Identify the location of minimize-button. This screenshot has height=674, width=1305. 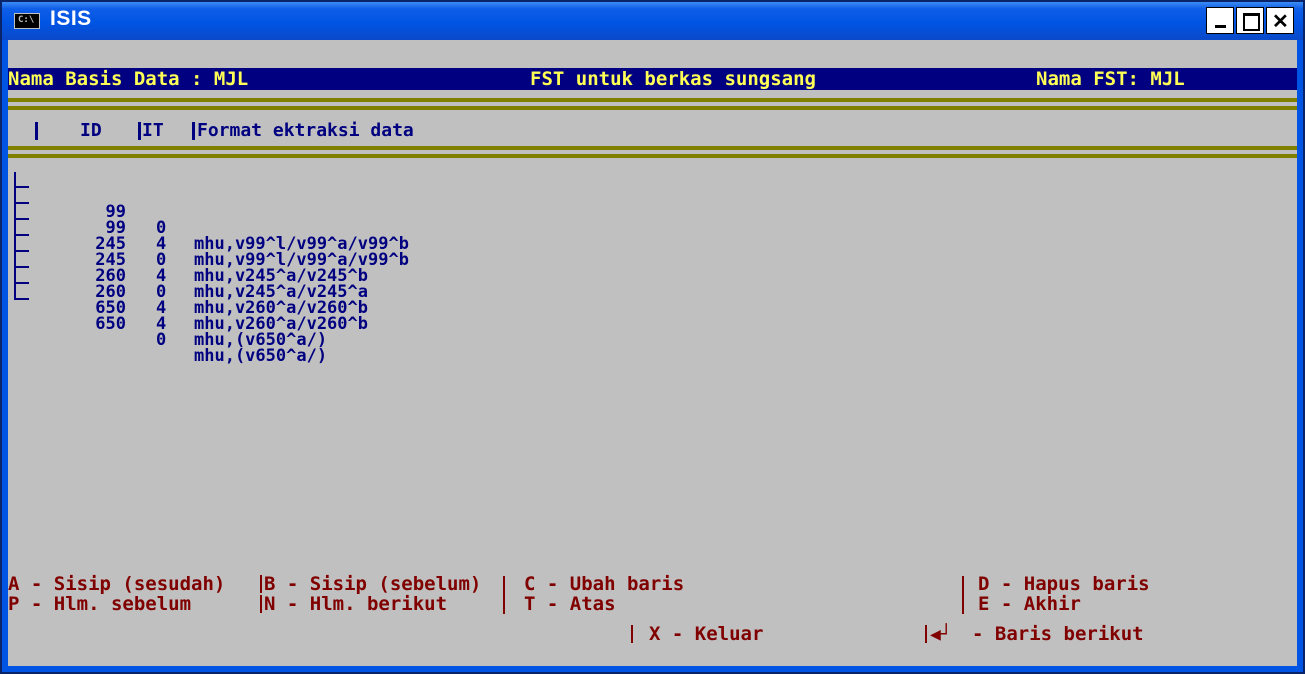
(1220, 20).